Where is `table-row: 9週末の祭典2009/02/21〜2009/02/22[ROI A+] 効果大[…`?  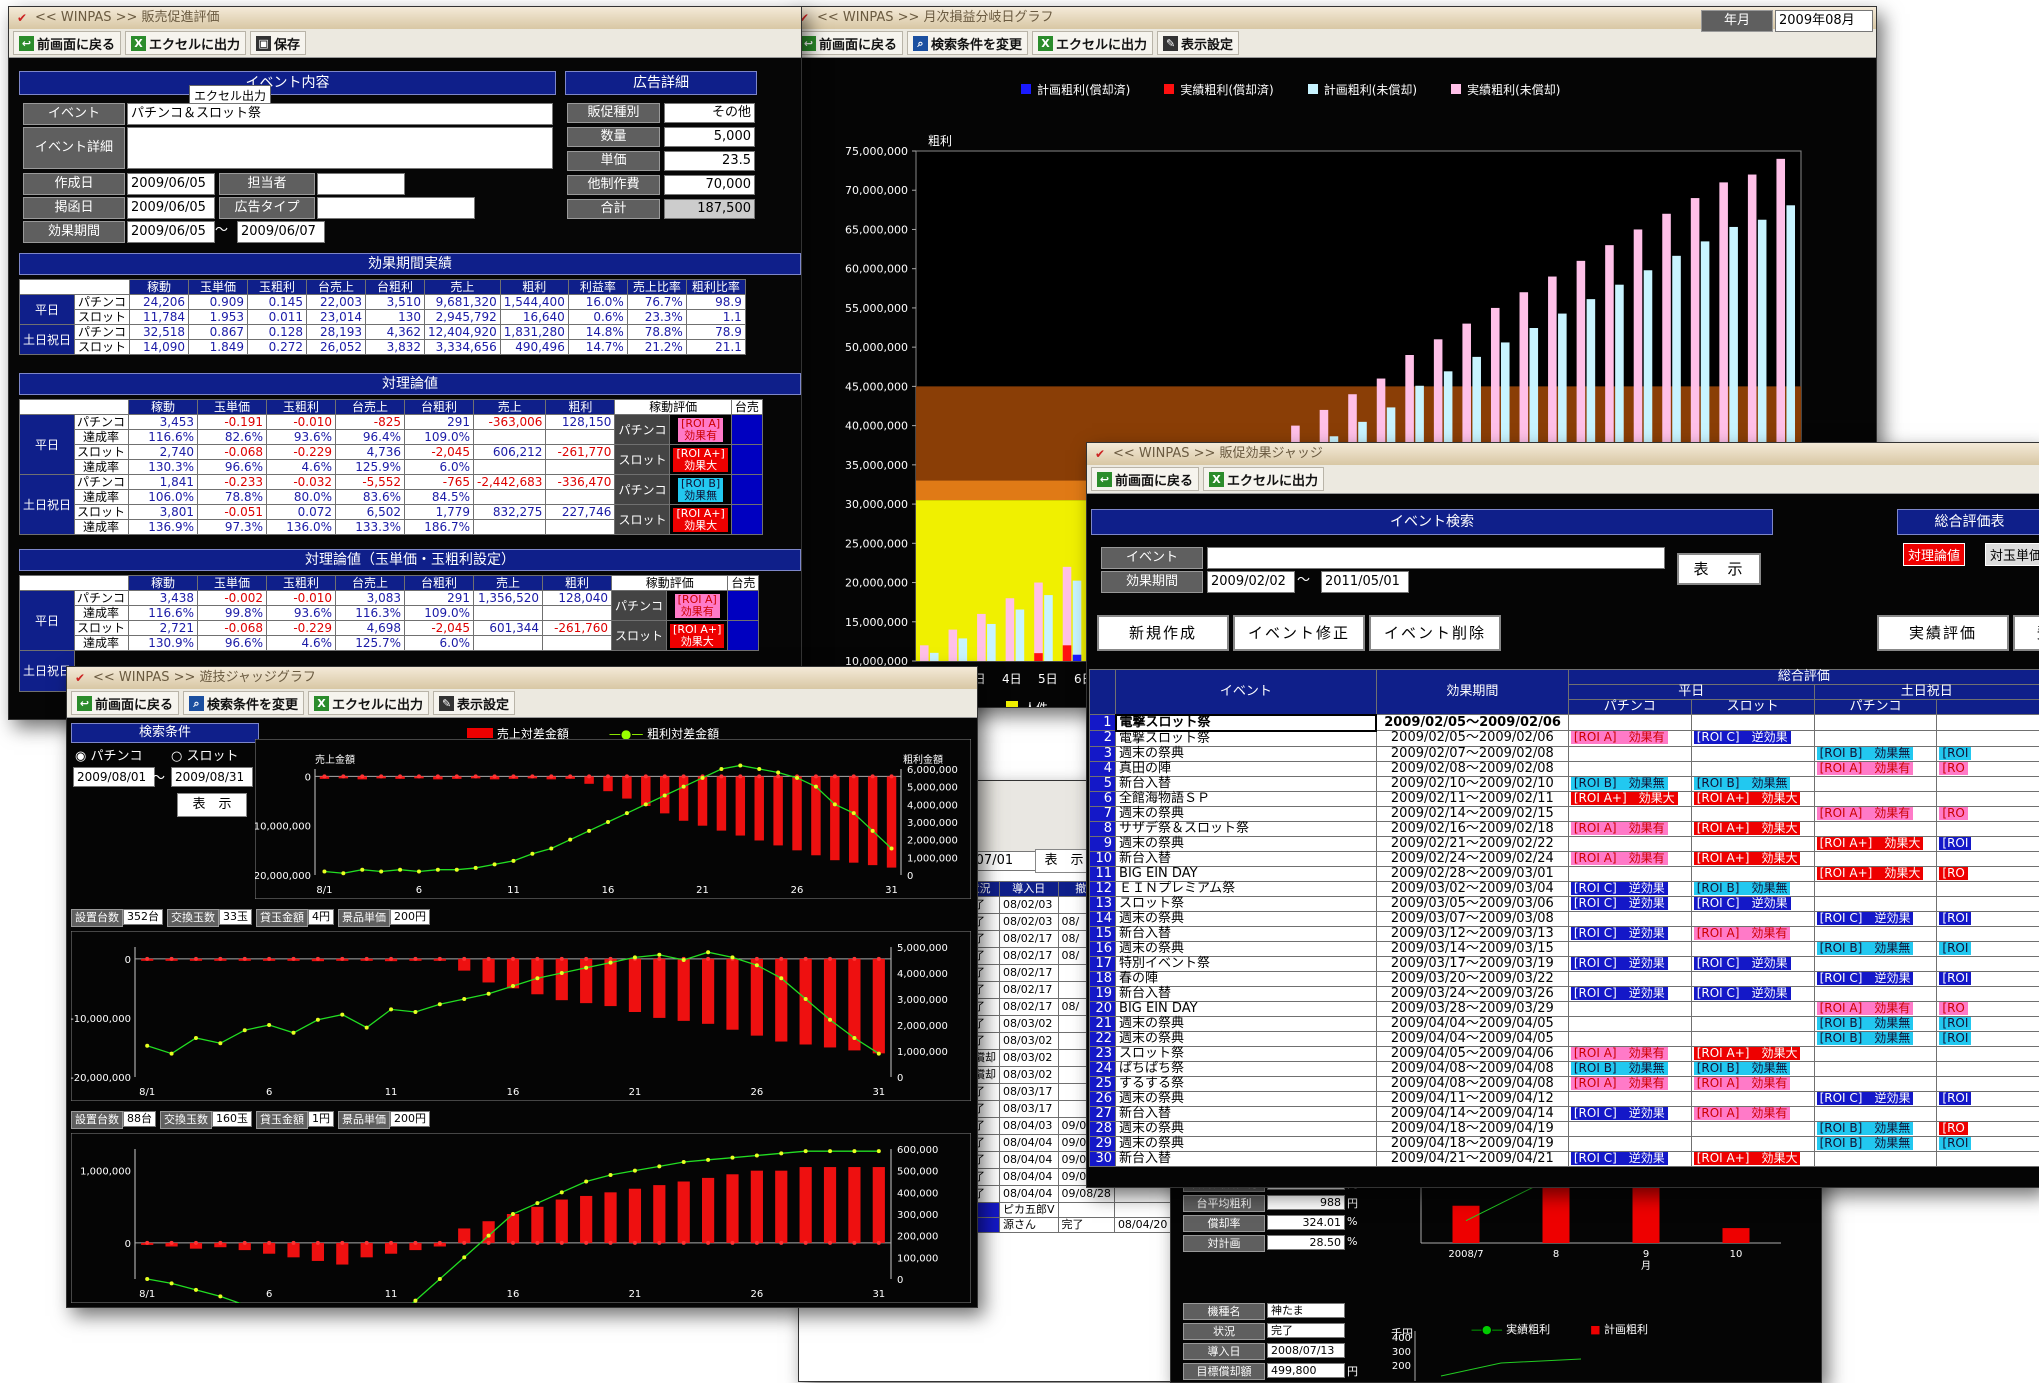
table-row: 9週末の祭典2009/02/21〜2009/02/22[ROI A+] 効果大[… is located at coordinates (1564, 843).